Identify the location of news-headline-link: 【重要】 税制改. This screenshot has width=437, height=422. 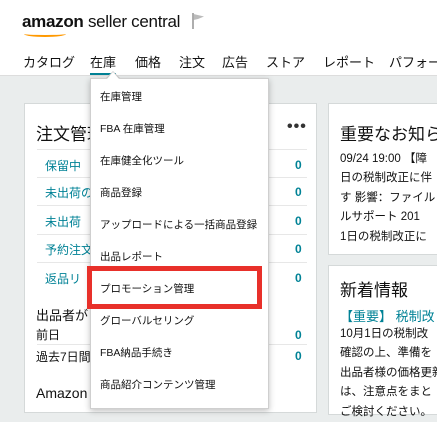
(387, 315).